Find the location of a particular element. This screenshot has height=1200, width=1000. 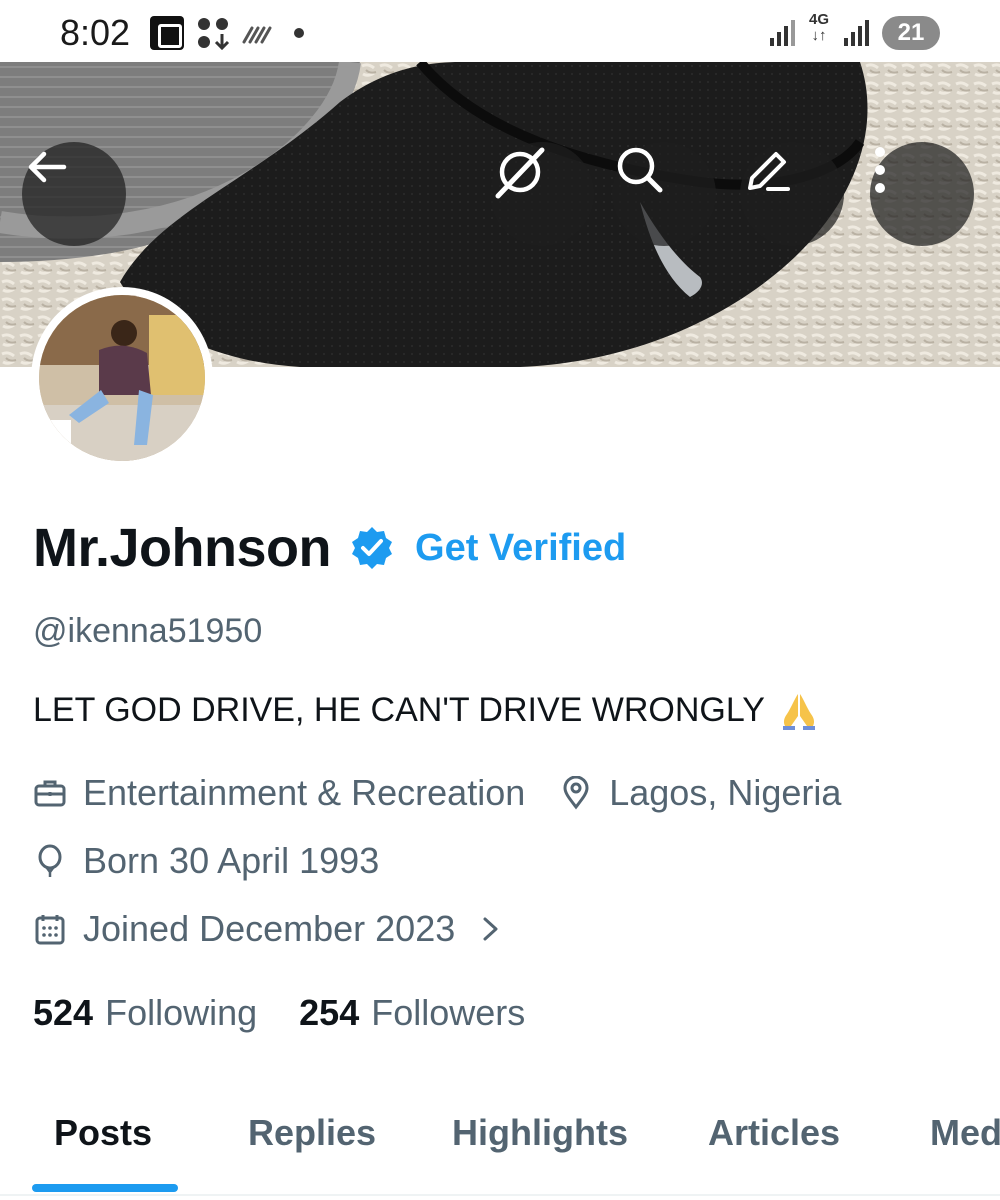

more-options-button is located at coordinates (922, 194).